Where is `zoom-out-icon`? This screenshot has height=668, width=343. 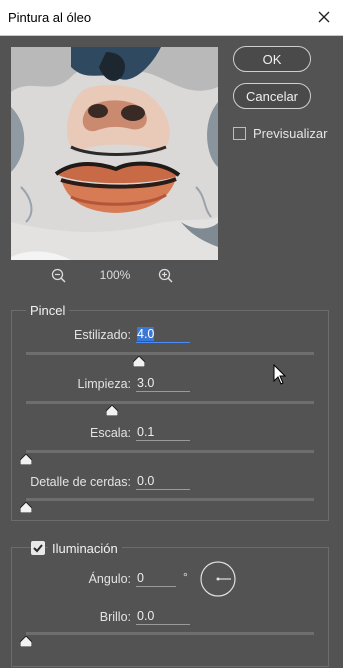
zoom-out-icon is located at coordinates (59, 276).